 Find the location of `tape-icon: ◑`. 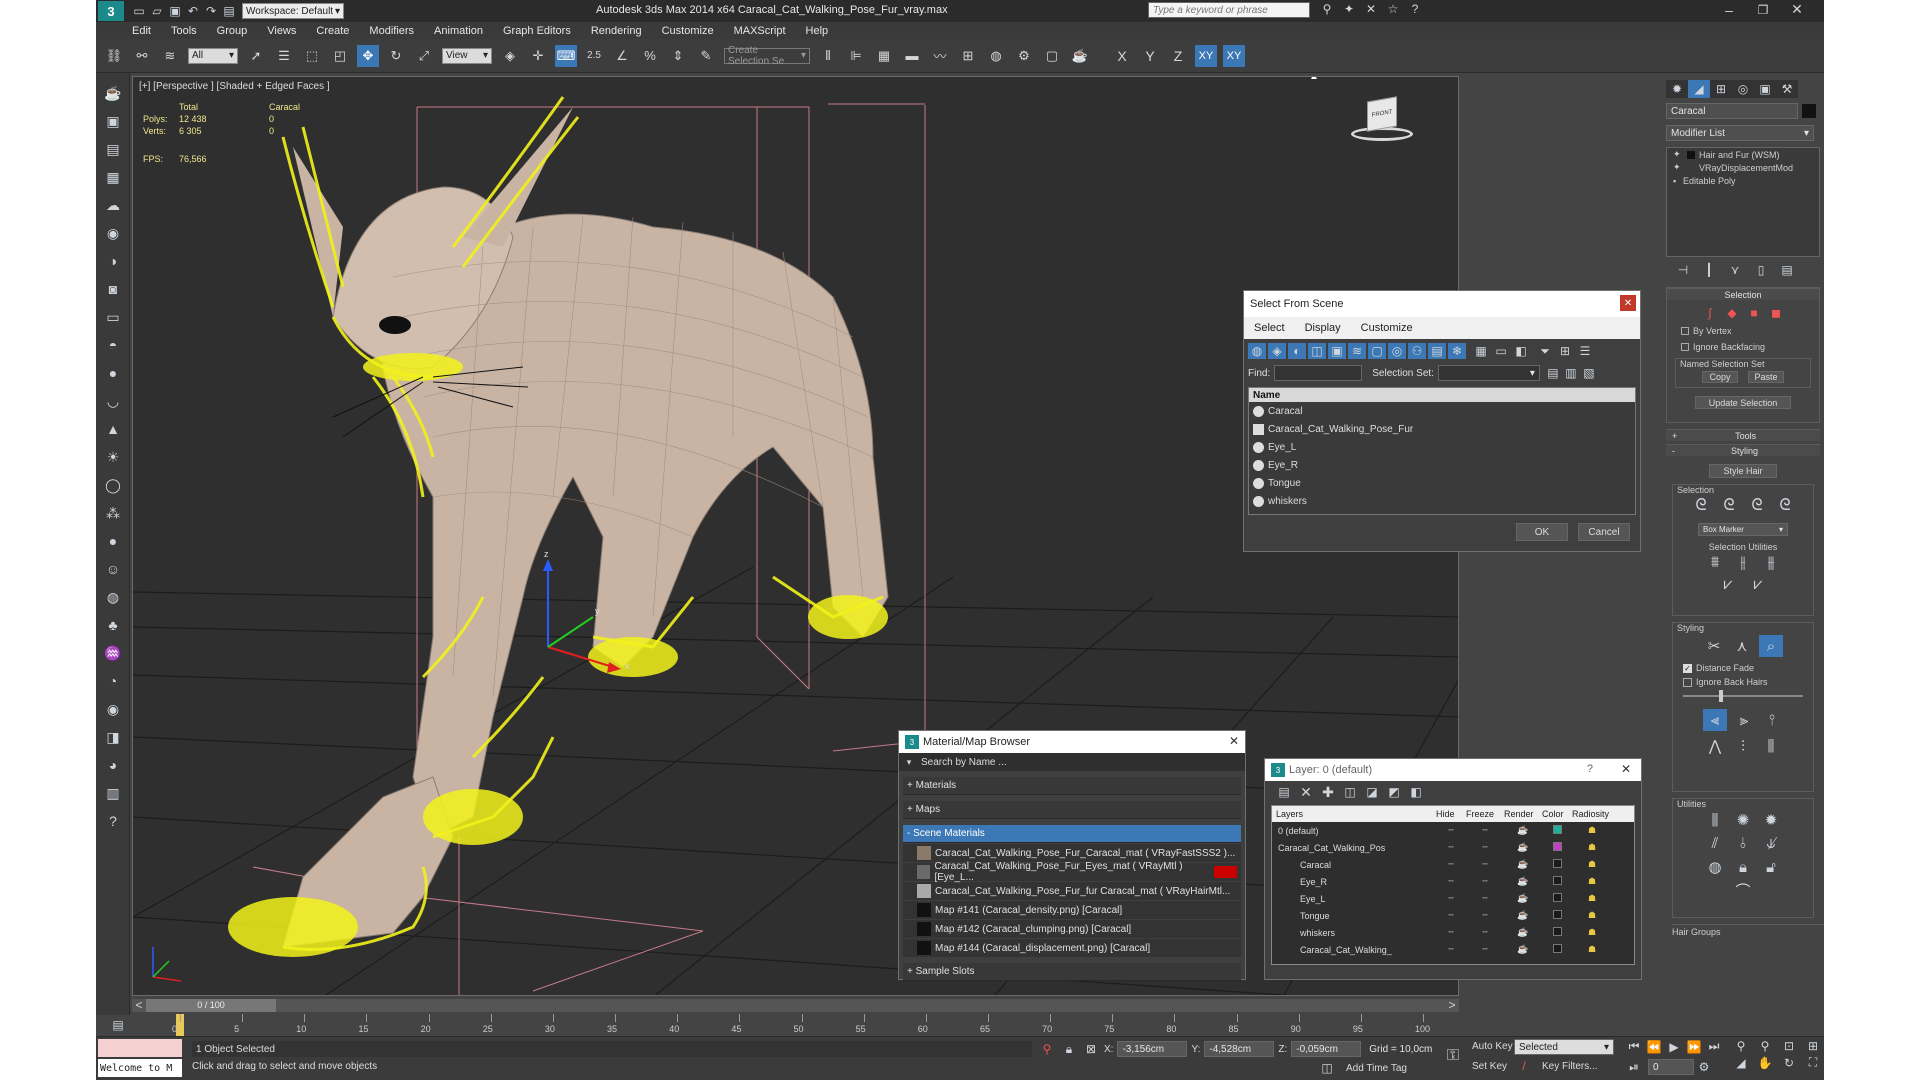

tape-icon: ◑ is located at coordinates (113, 261).